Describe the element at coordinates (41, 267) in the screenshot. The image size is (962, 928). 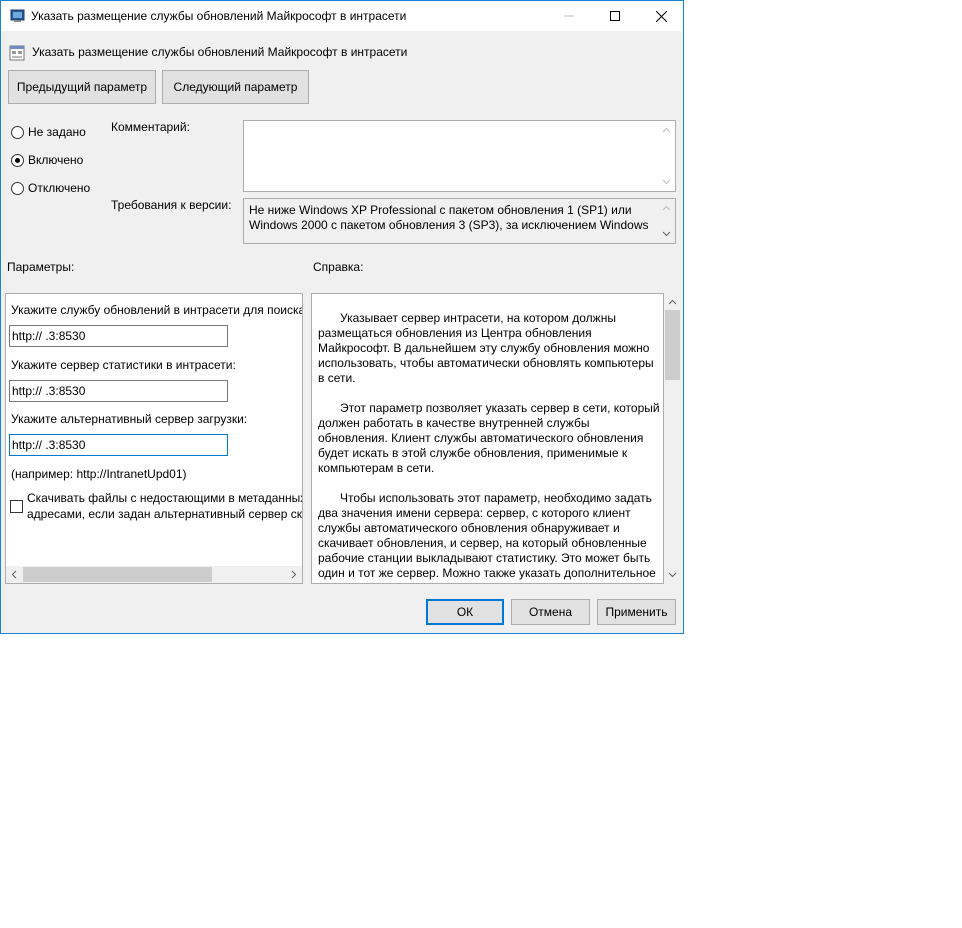
I see `parameters-section-title: Параметры:` at that location.